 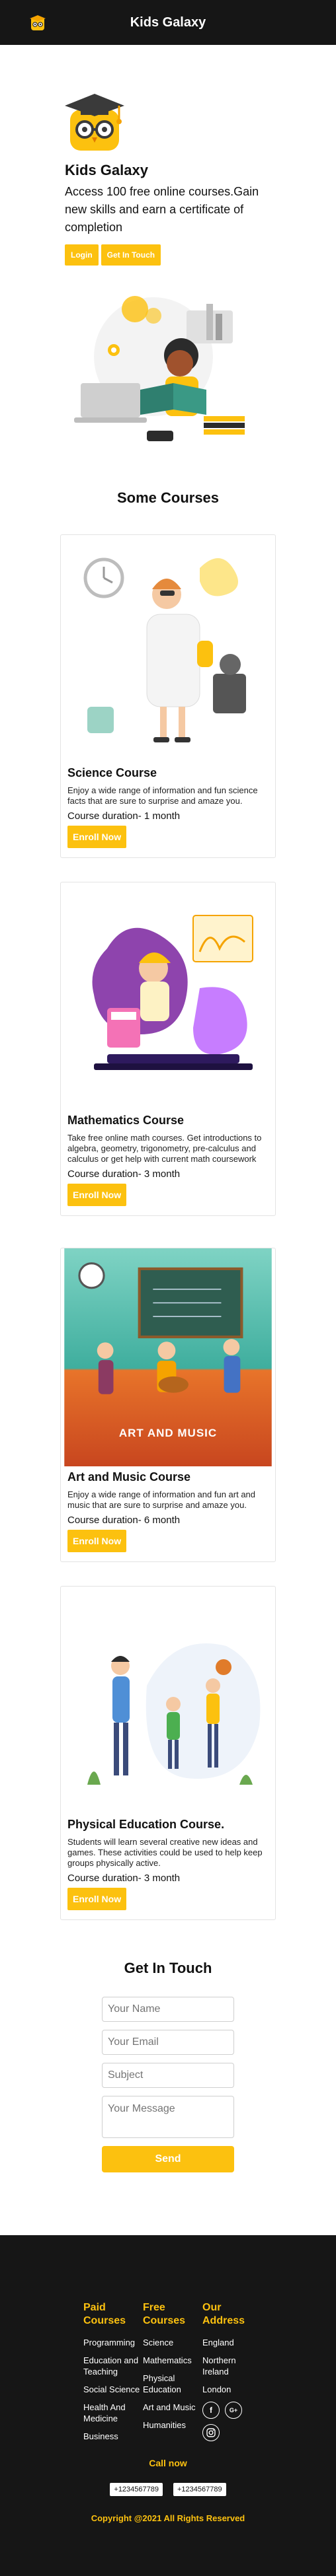 What do you see at coordinates (124, 1521) in the screenshot?
I see `course-duration: Course duration- 6 month` at bounding box center [124, 1521].